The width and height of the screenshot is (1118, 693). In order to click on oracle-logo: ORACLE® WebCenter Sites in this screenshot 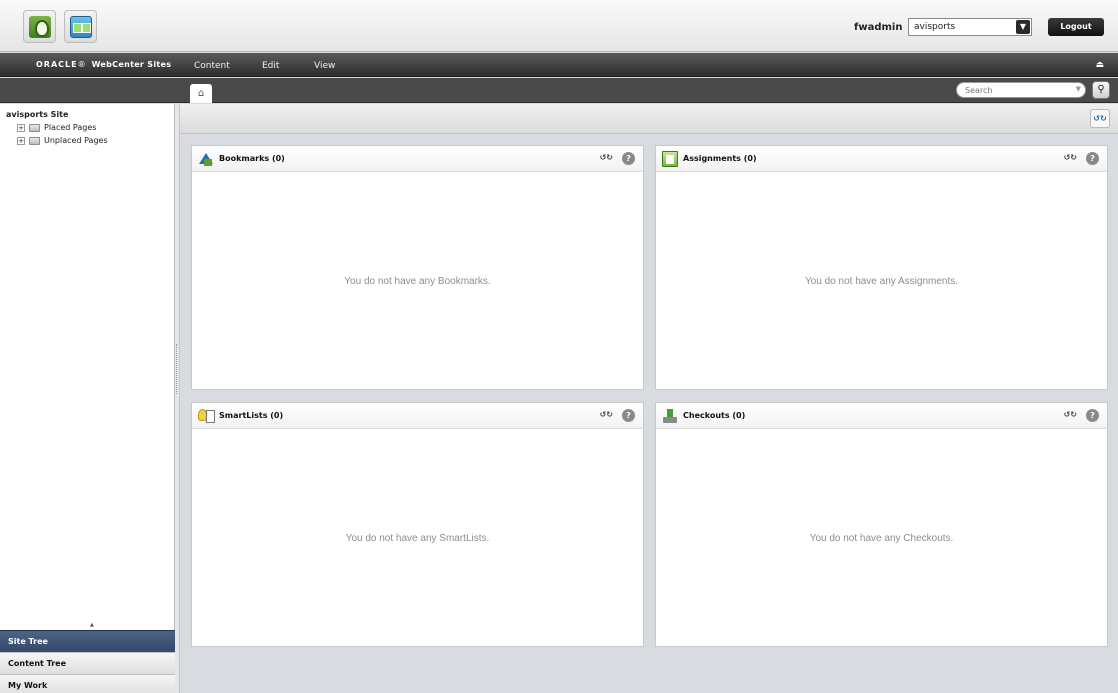, I will do `click(104, 64)`.